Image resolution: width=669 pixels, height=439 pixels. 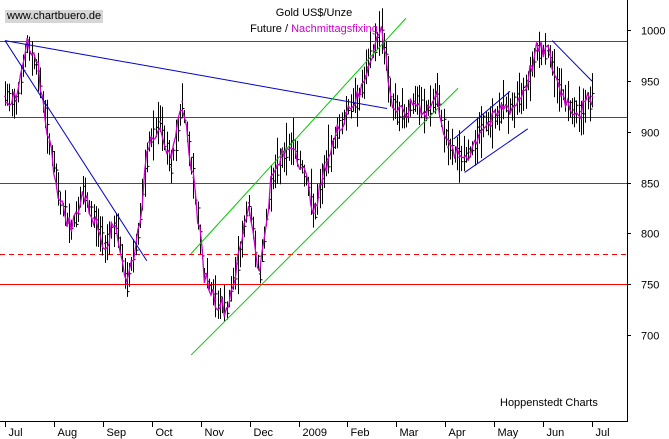 I want to click on y-tick-label: 800, so click(x=650, y=235).